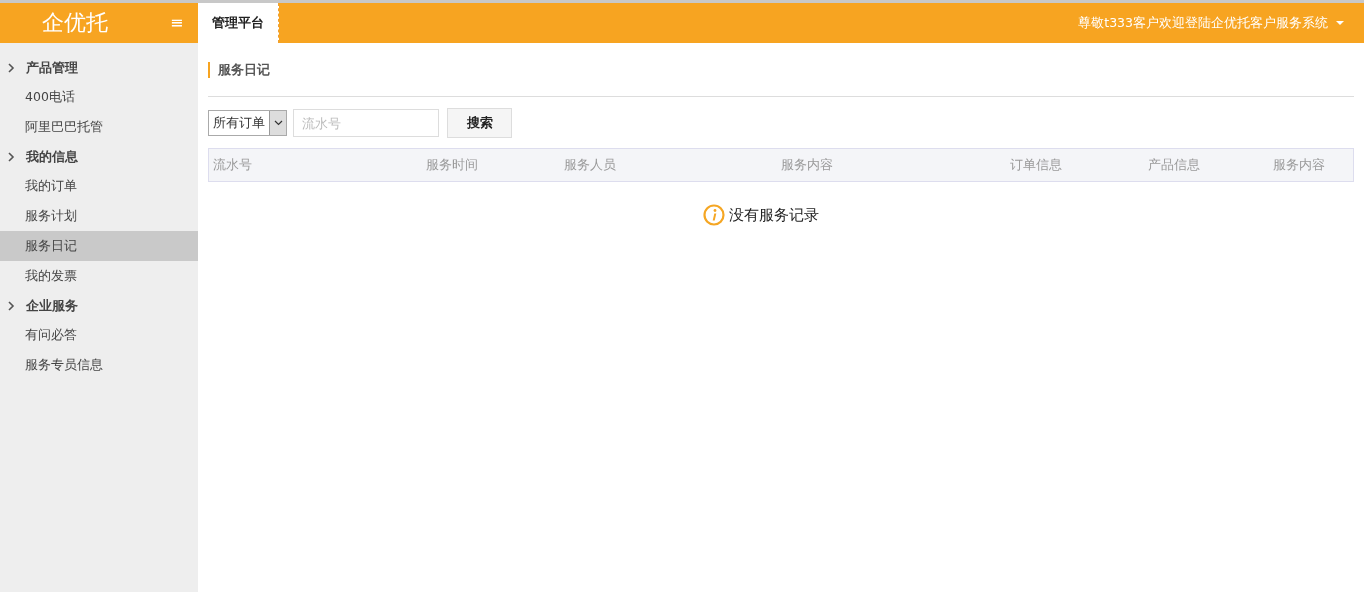 This screenshot has height=592, width=1364. Describe the element at coordinates (99, 156) in the screenshot. I see `sidebar-group: 我的信息` at that location.